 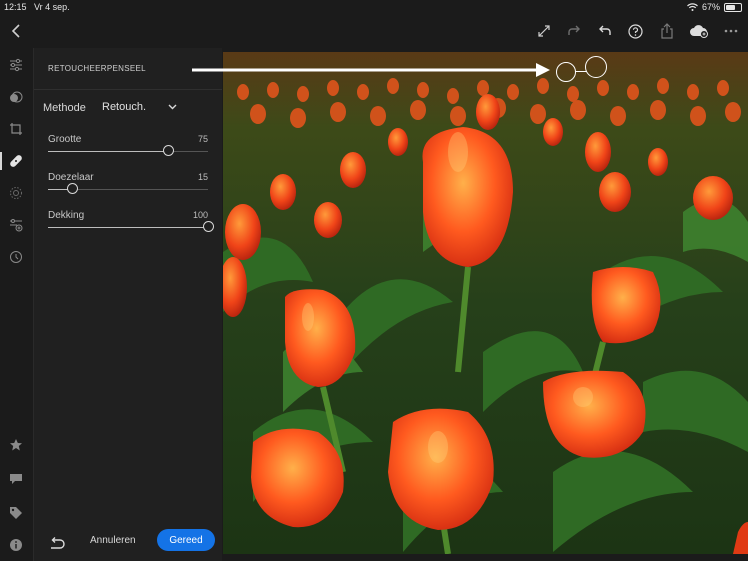 I want to click on battery-fill, so click(x=731, y=7).